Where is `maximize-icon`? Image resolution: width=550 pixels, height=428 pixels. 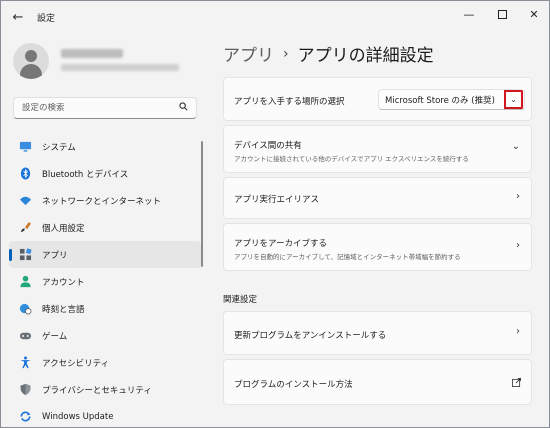 maximize-icon is located at coordinates (502, 14).